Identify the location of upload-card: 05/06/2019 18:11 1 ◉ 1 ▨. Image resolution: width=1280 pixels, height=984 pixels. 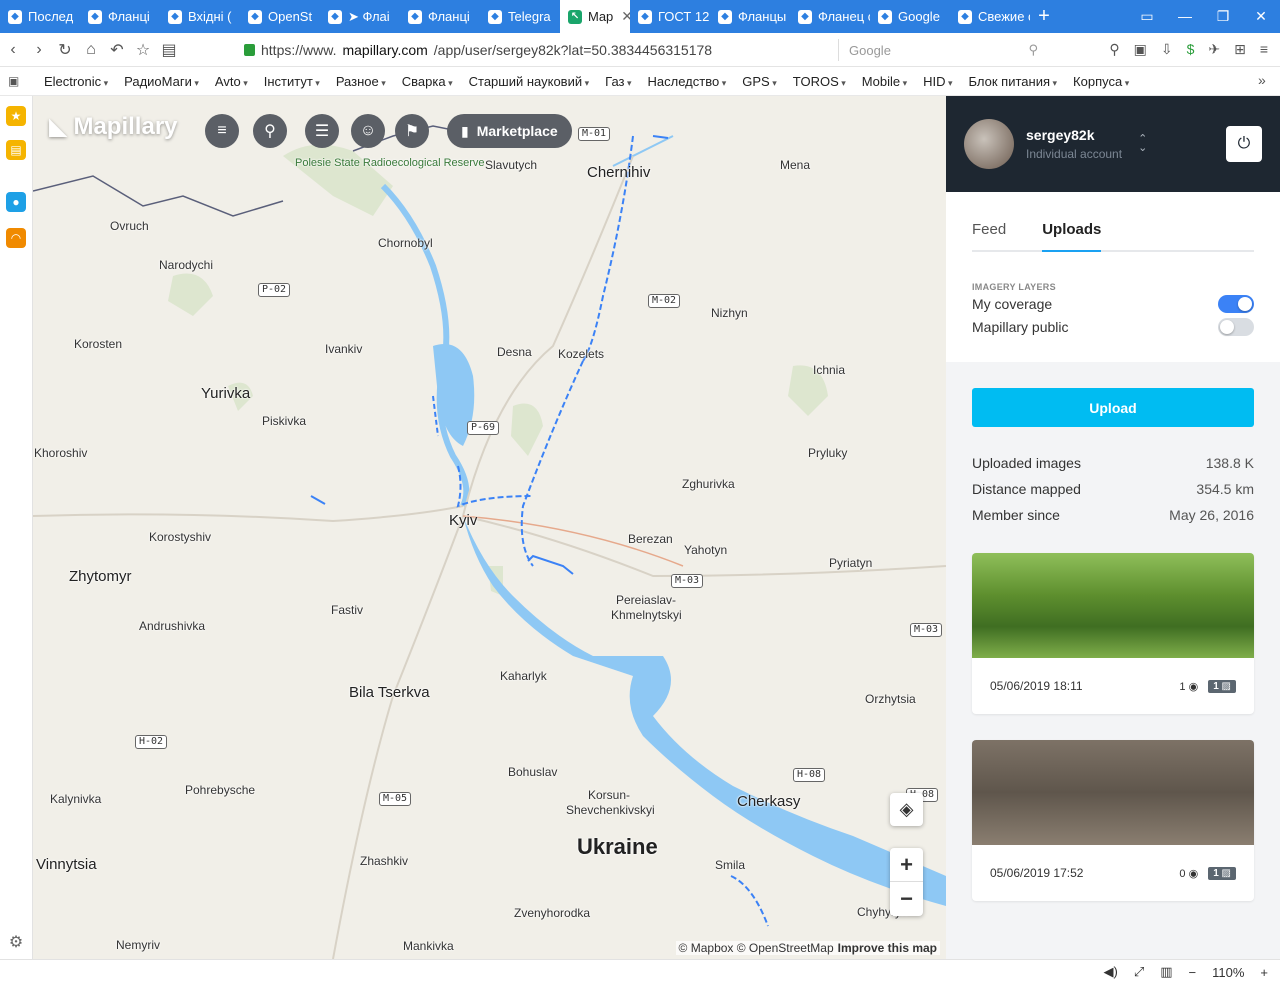
(1113, 633).